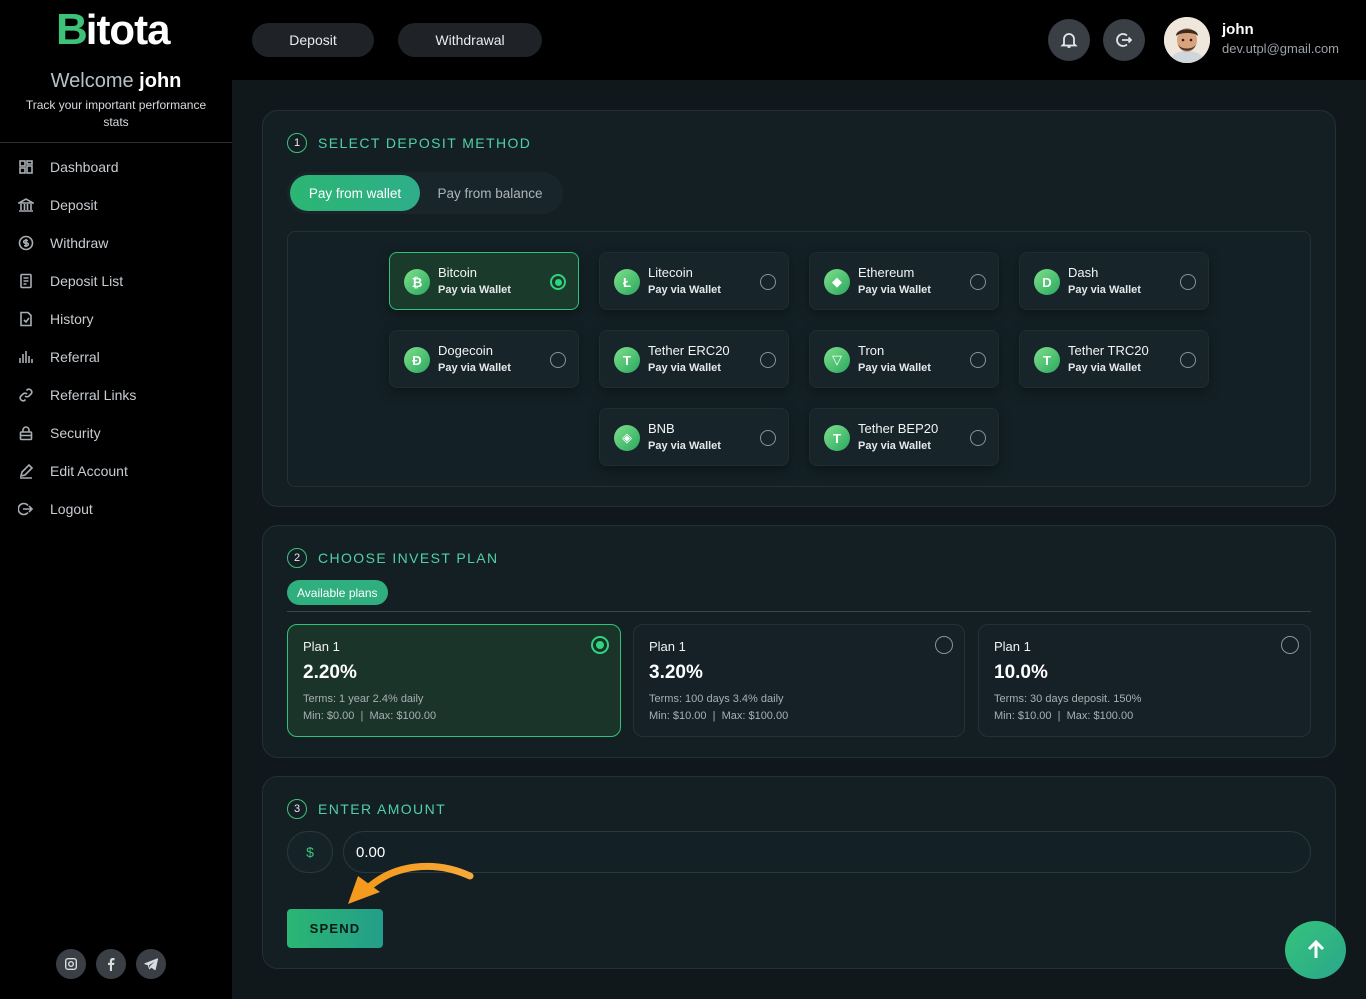 This screenshot has width=1366, height=999. What do you see at coordinates (411, 883) in the screenshot?
I see `annotation-arrow-icon` at bounding box center [411, 883].